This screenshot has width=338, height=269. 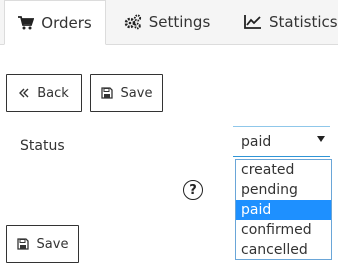 I want to click on caret-down-icon, so click(x=321, y=139).